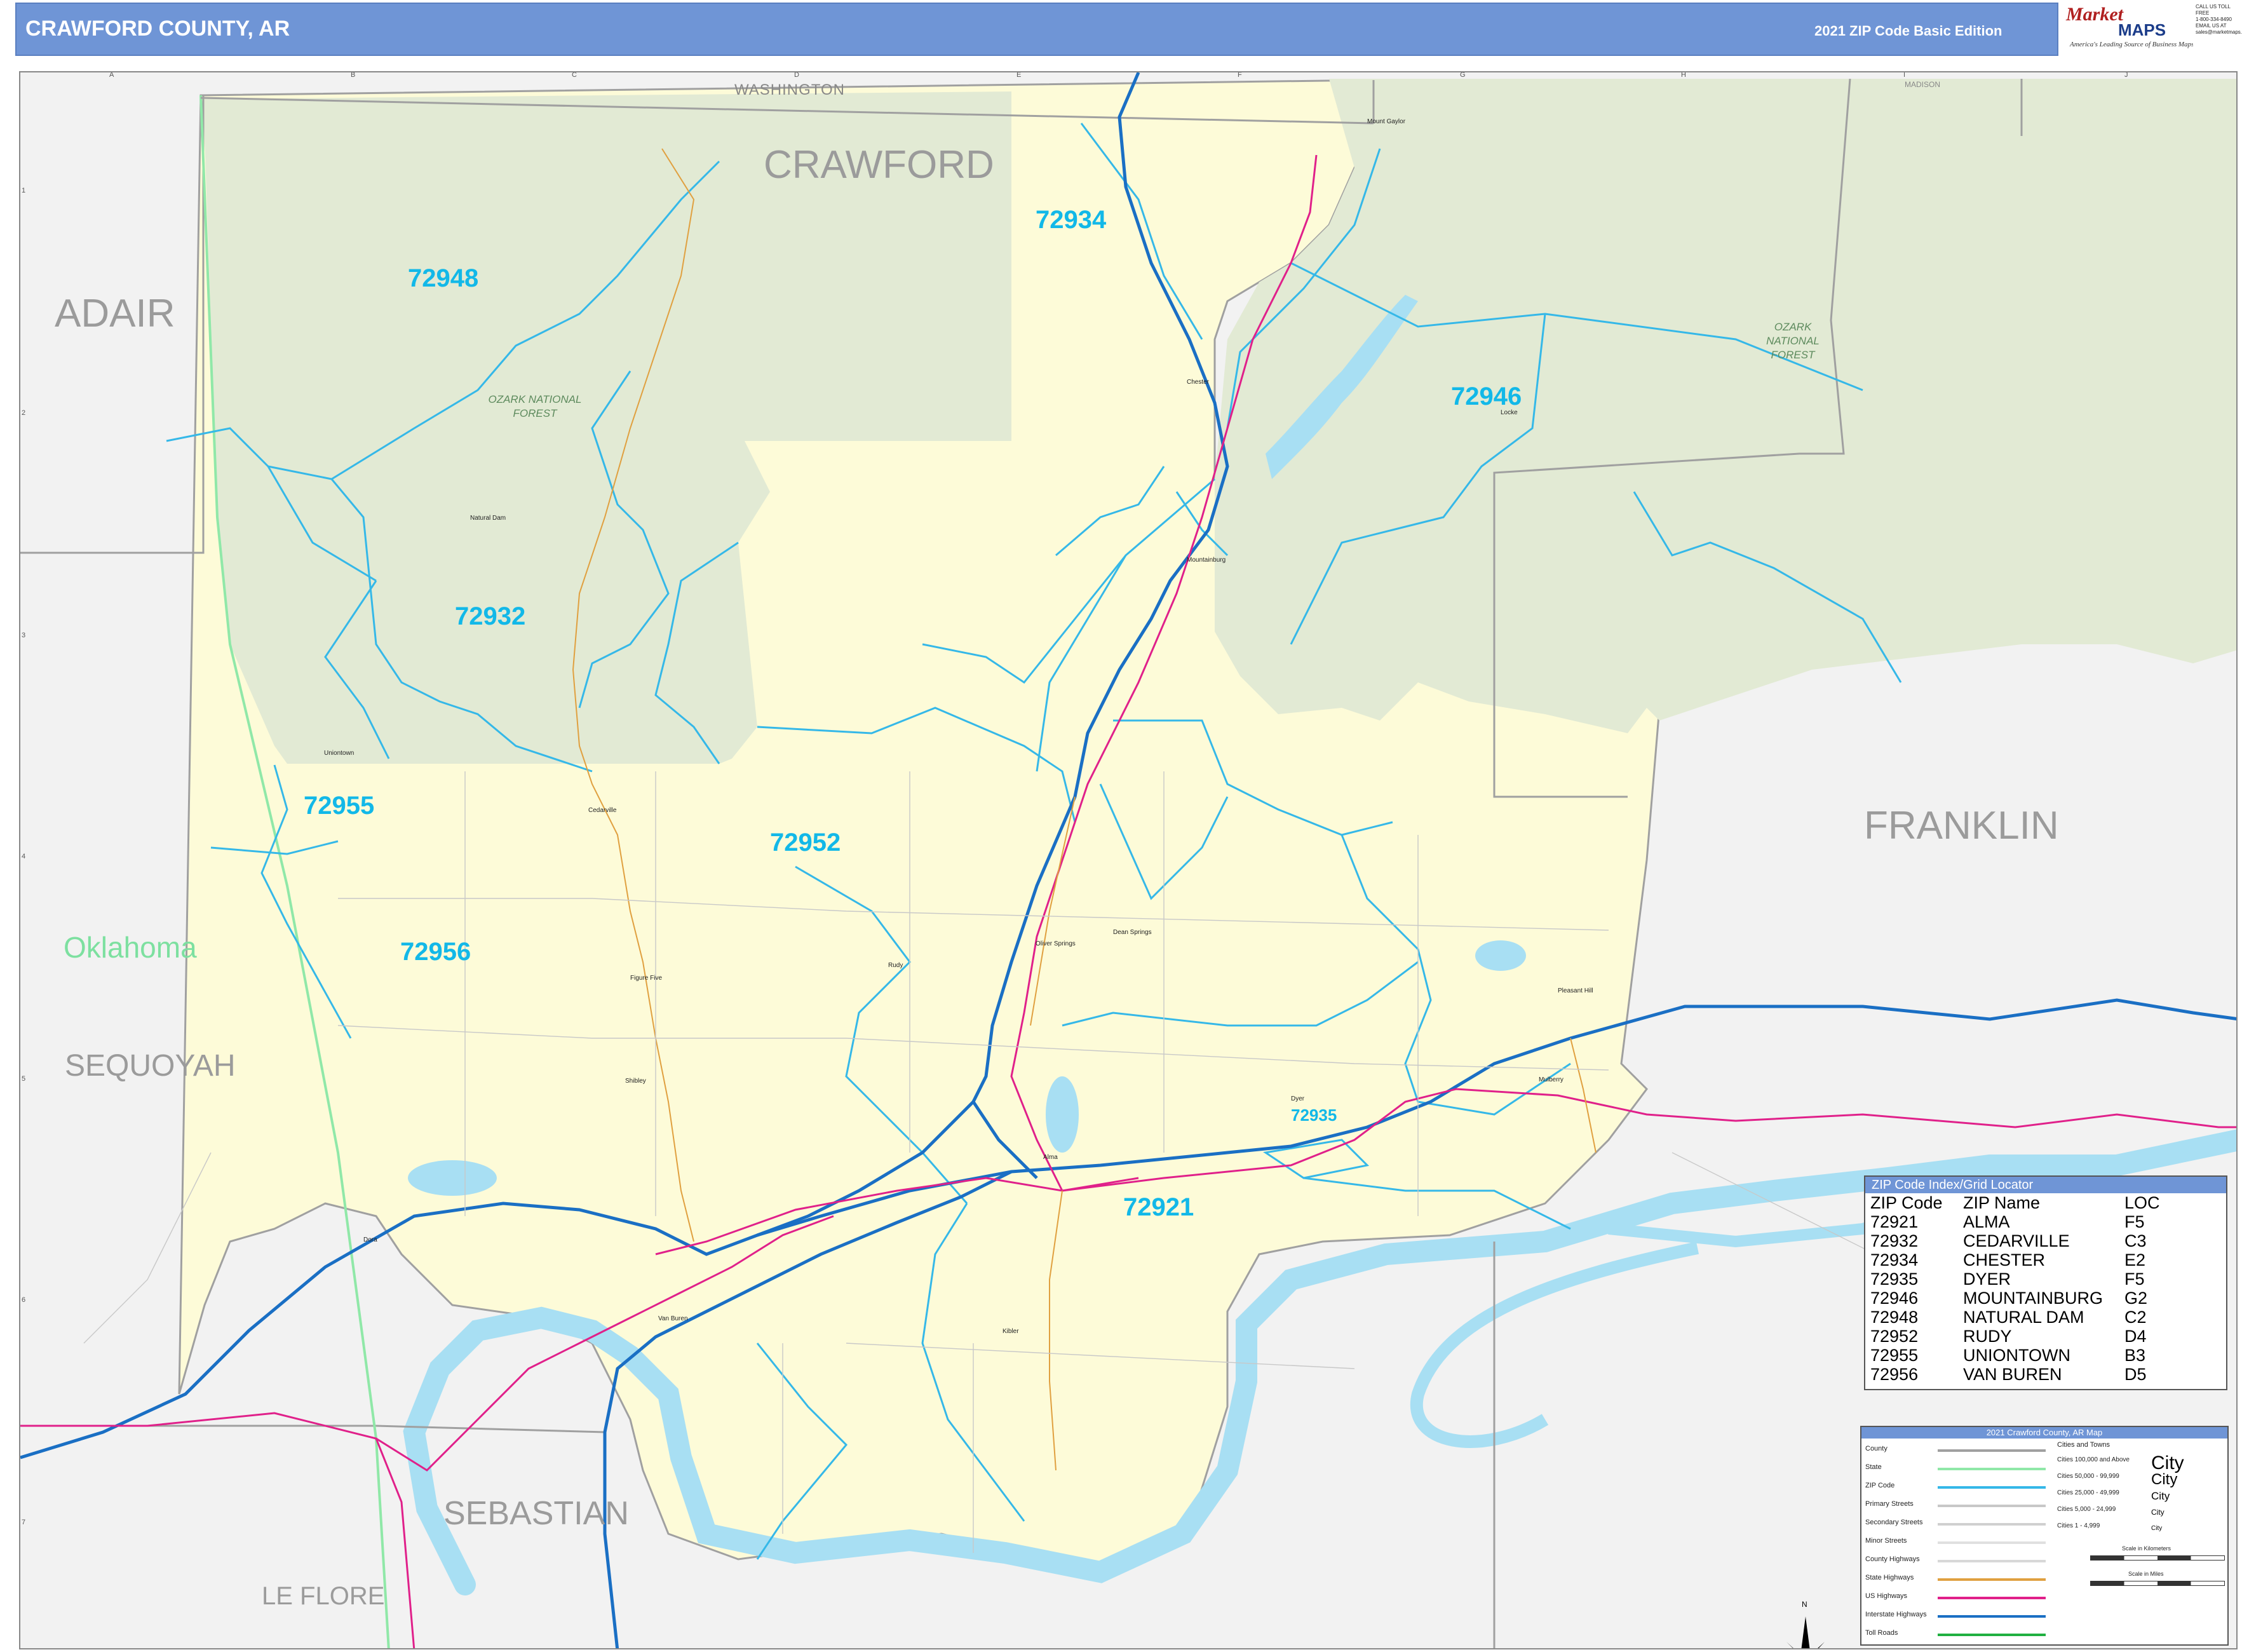  Describe the element at coordinates (1906, 1202) in the screenshot. I see `column-header: ZIP Code` at that location.